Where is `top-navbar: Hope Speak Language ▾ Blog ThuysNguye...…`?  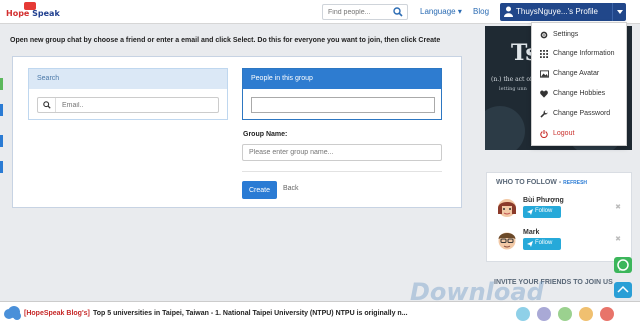 top-navbar: Hope Speak Language ▾ Blog ThuysNguye...… is located at coordinates (320, 12).